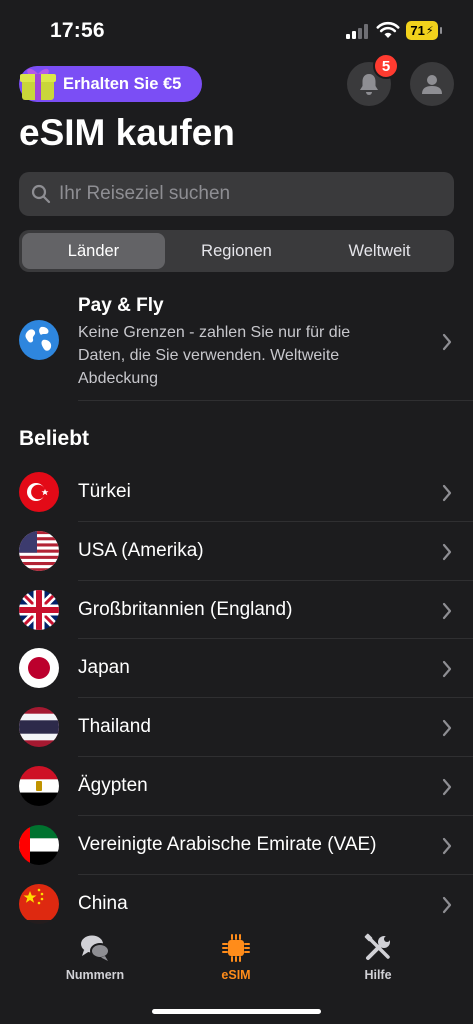  I want to click on user-icon, so click(432, 84).